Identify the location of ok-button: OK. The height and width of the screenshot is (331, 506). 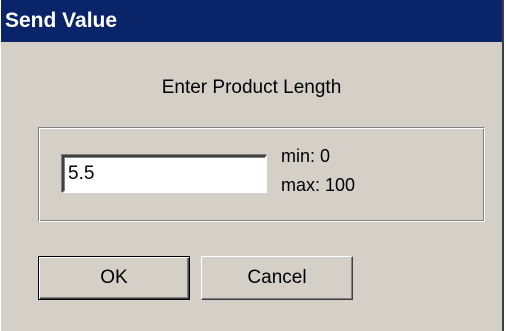
(114, 278).